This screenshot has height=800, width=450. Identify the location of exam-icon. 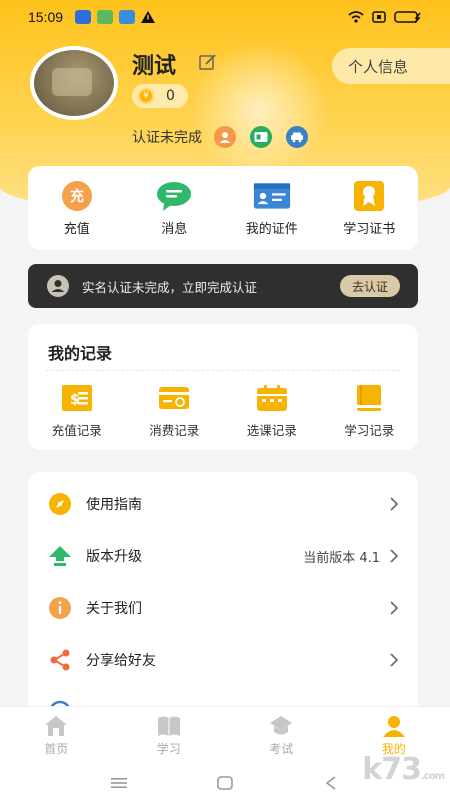
(281, 725).